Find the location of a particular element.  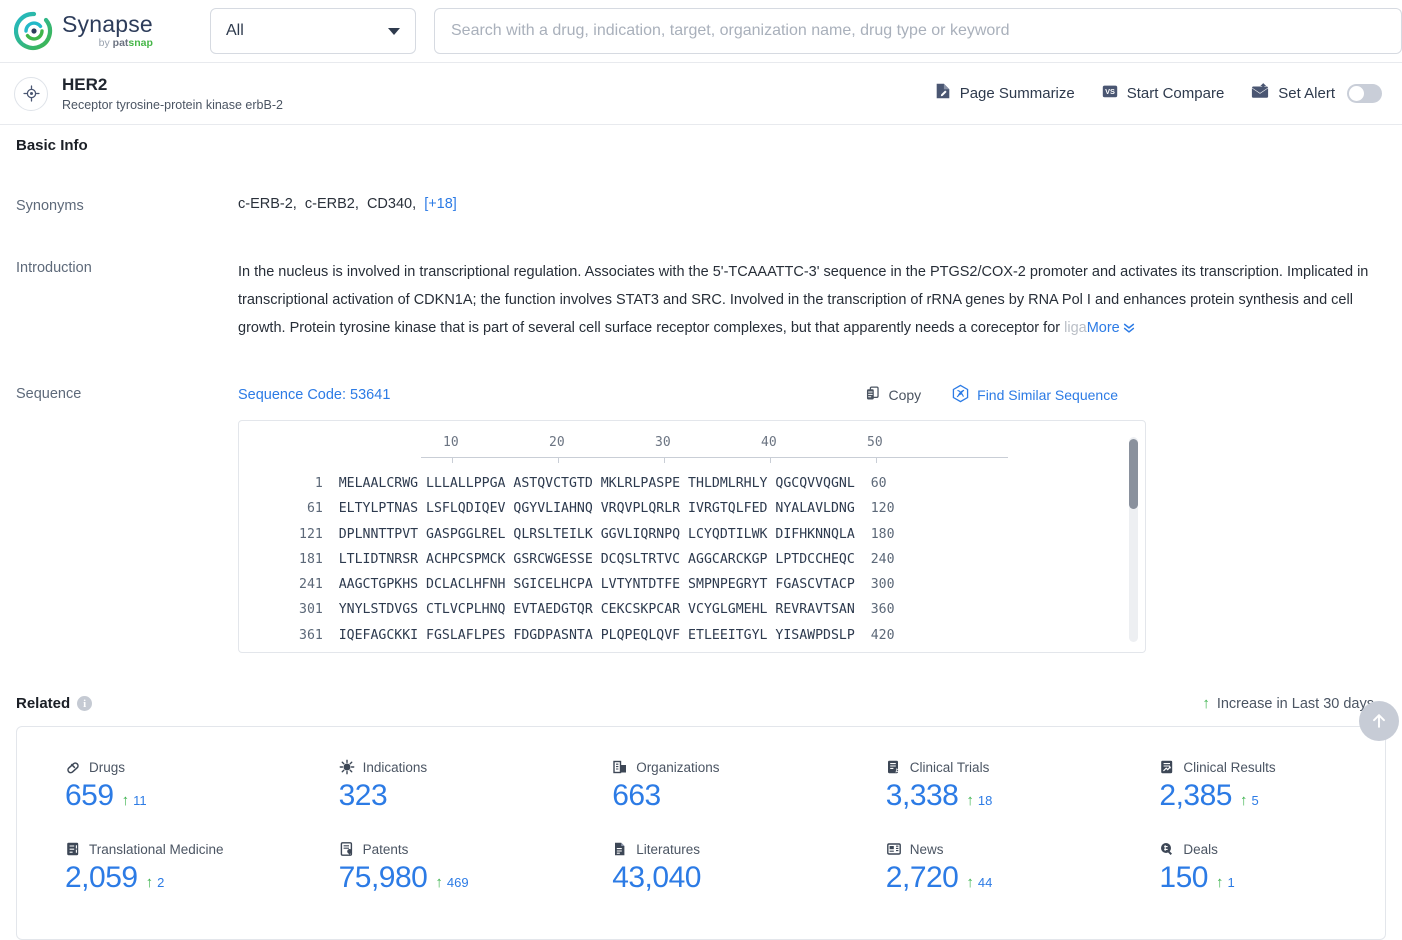

introduction-more-link: More is located at coordinates (1111, 328).